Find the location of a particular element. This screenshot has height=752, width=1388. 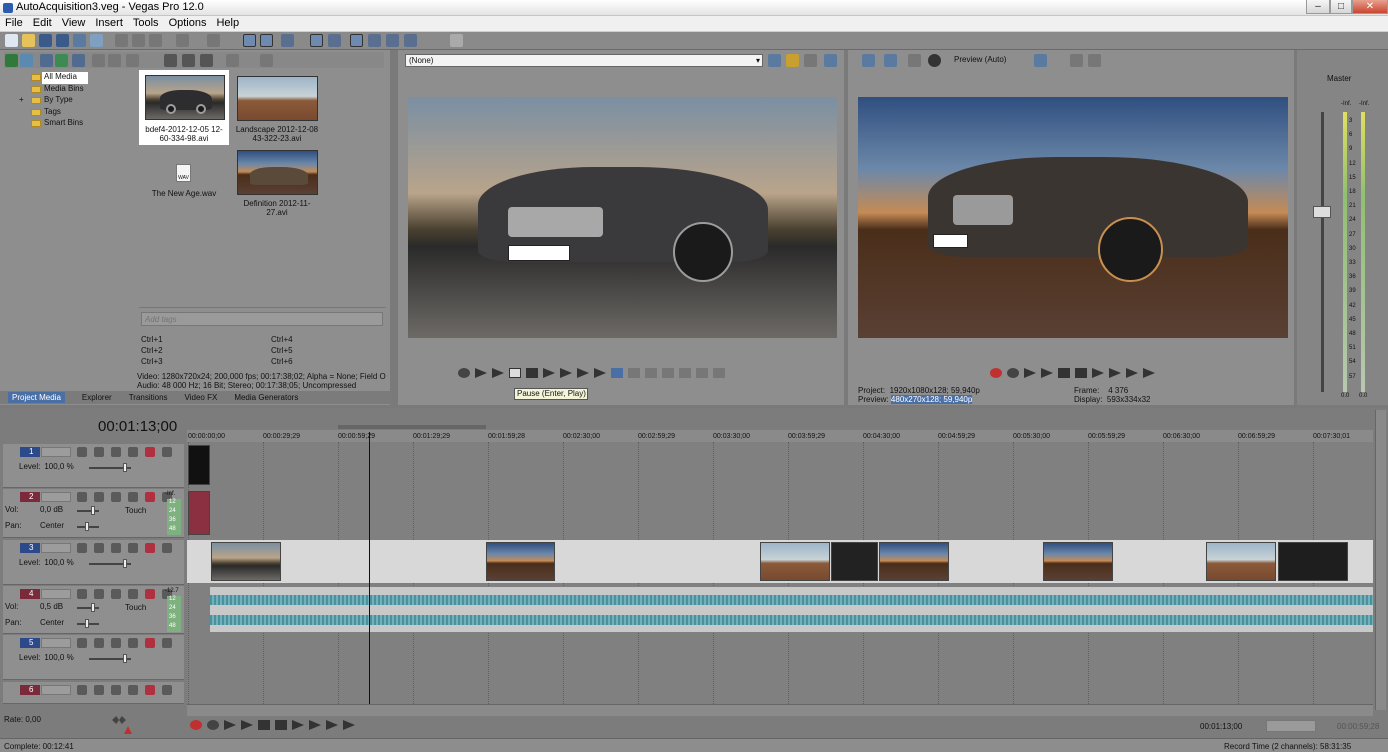

import-media-icon is located at coordinates (11, 60).